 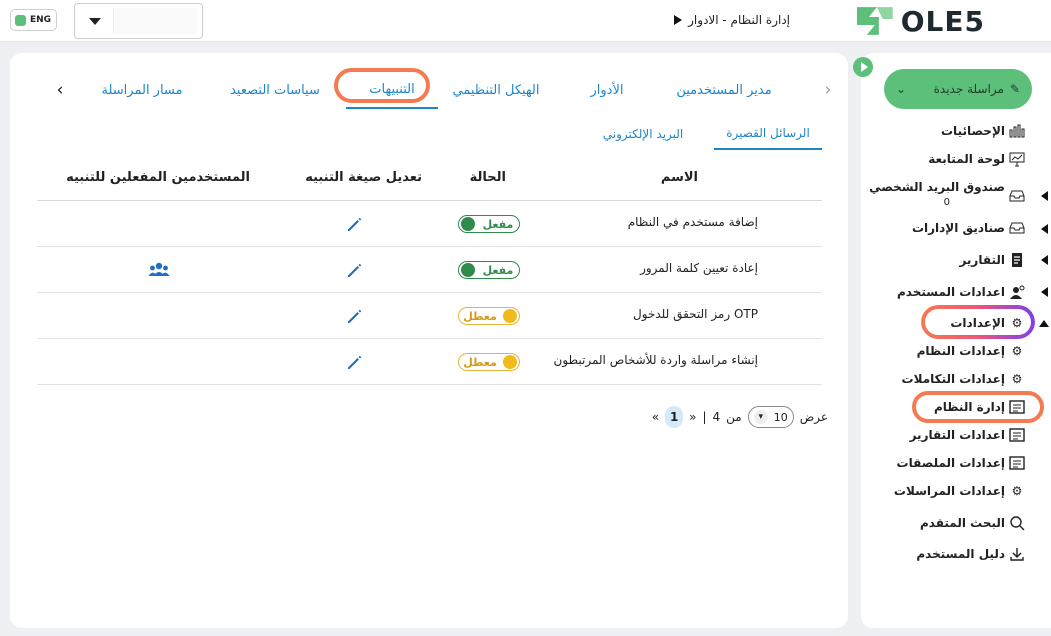 I want to click on table-row: إعادة تعيين كلمة المرور مفعل, so click(x=429, y=270).